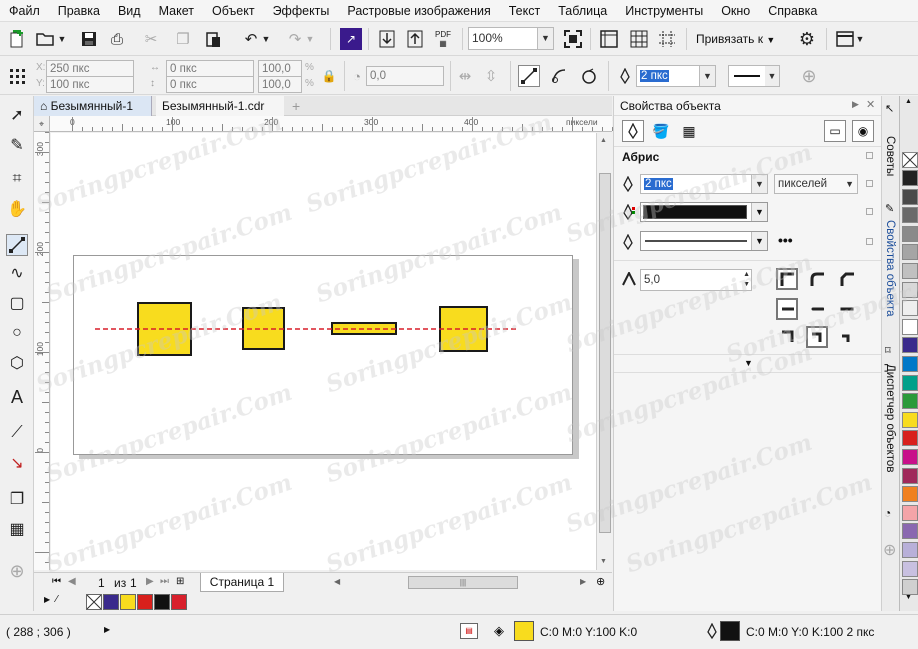 Image resolution: width=918 pixels, height=649 pixels. What do you see at coordinates (280, 68) in the screenshot?
I see `scale-x-field: 100,0` at bounding box center [280, 68].